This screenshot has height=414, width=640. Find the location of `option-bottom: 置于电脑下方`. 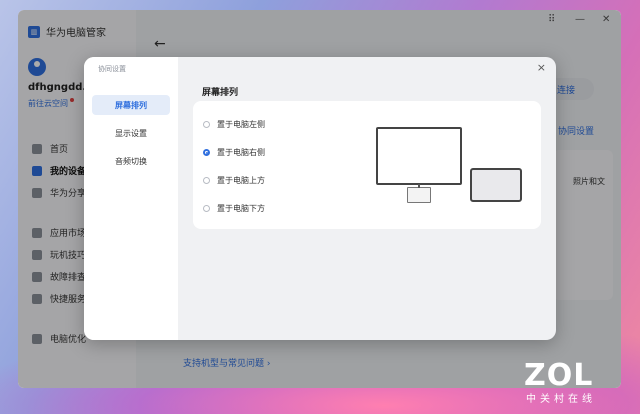

option-bottom: 置于电脑下方 is located at coordinates (234, 208).